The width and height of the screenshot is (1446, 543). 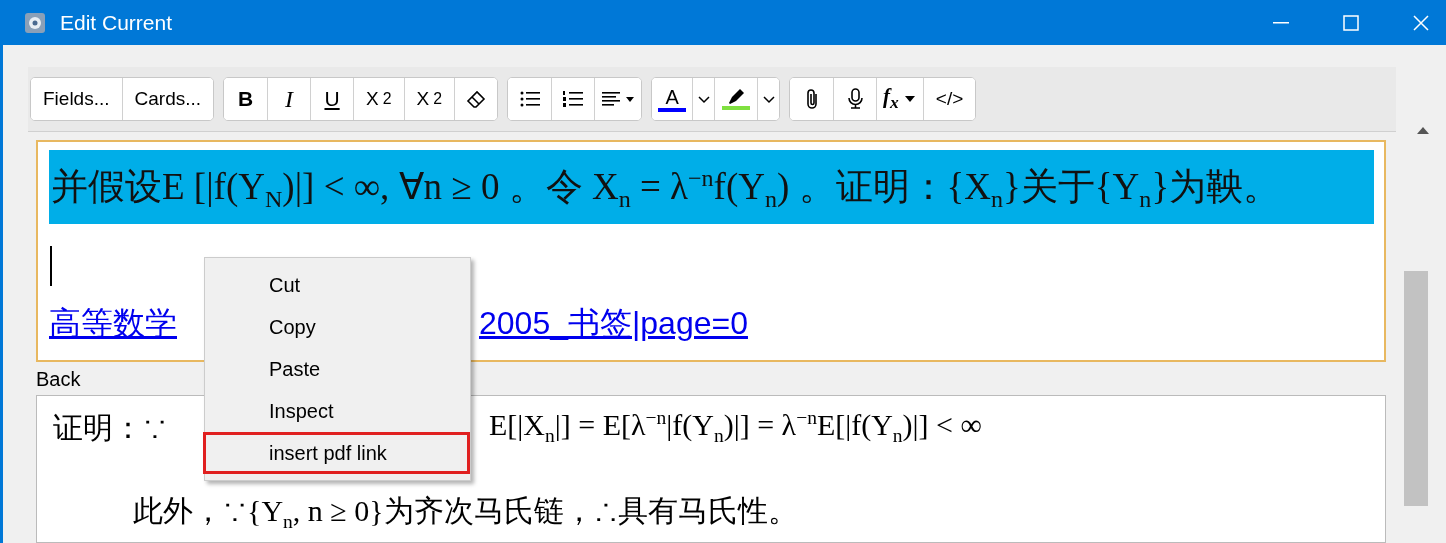 I want to click on clear-format-button, so click(x=476, y=99).